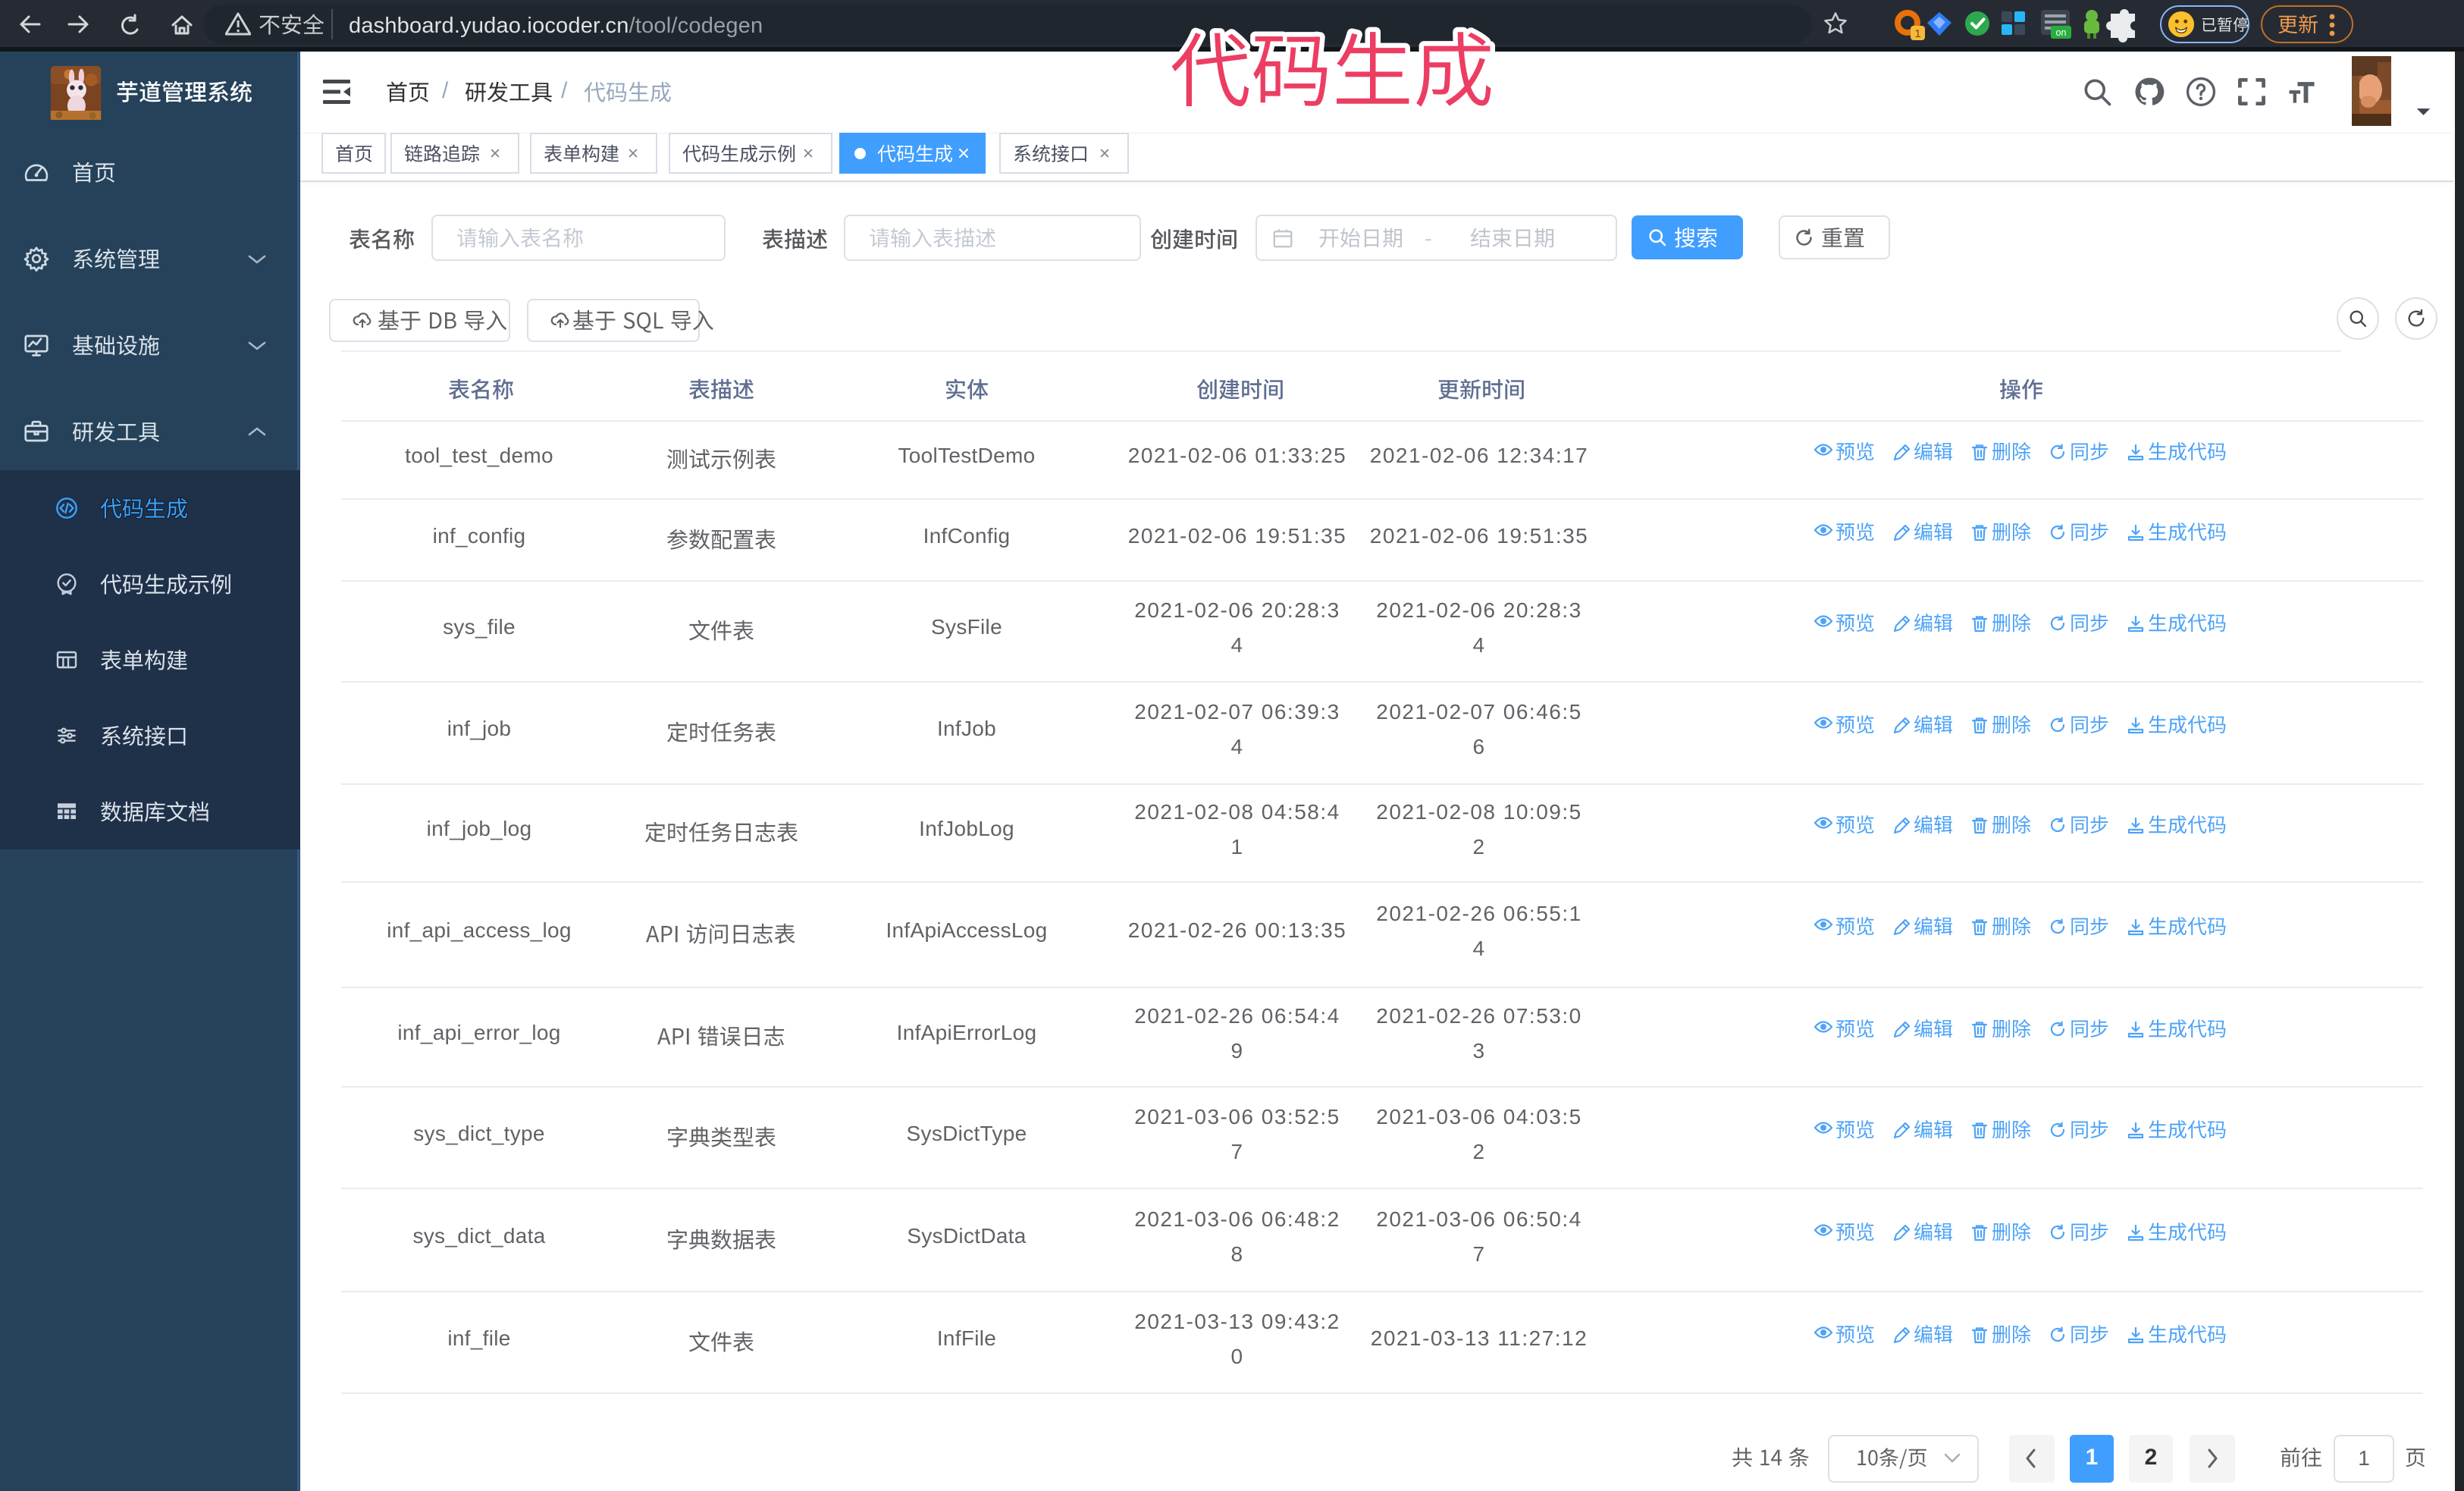 Image resolution: width=2464 pixels, height=1491 pixels. Describe the element at coordinates (2062, 32) in the screenshot. I see `svg-text: on` at that location.